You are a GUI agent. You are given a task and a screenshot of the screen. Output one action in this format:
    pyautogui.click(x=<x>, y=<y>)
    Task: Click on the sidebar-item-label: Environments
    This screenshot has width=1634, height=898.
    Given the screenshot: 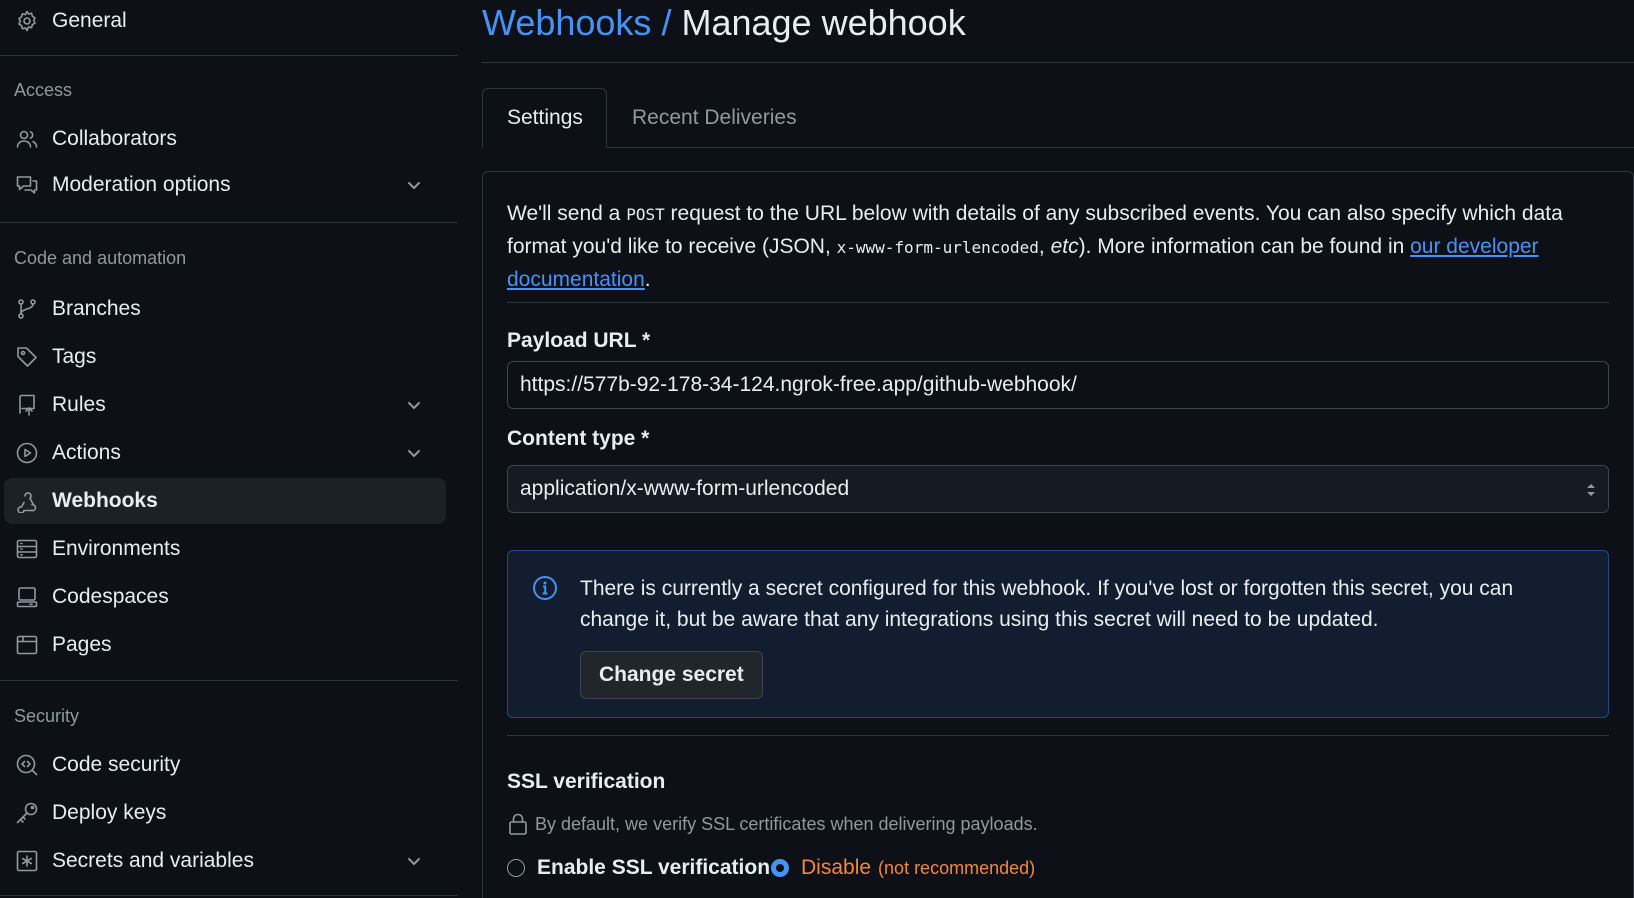 What is the action you would take?
    pyautogui.click(x=116, y=548)
    